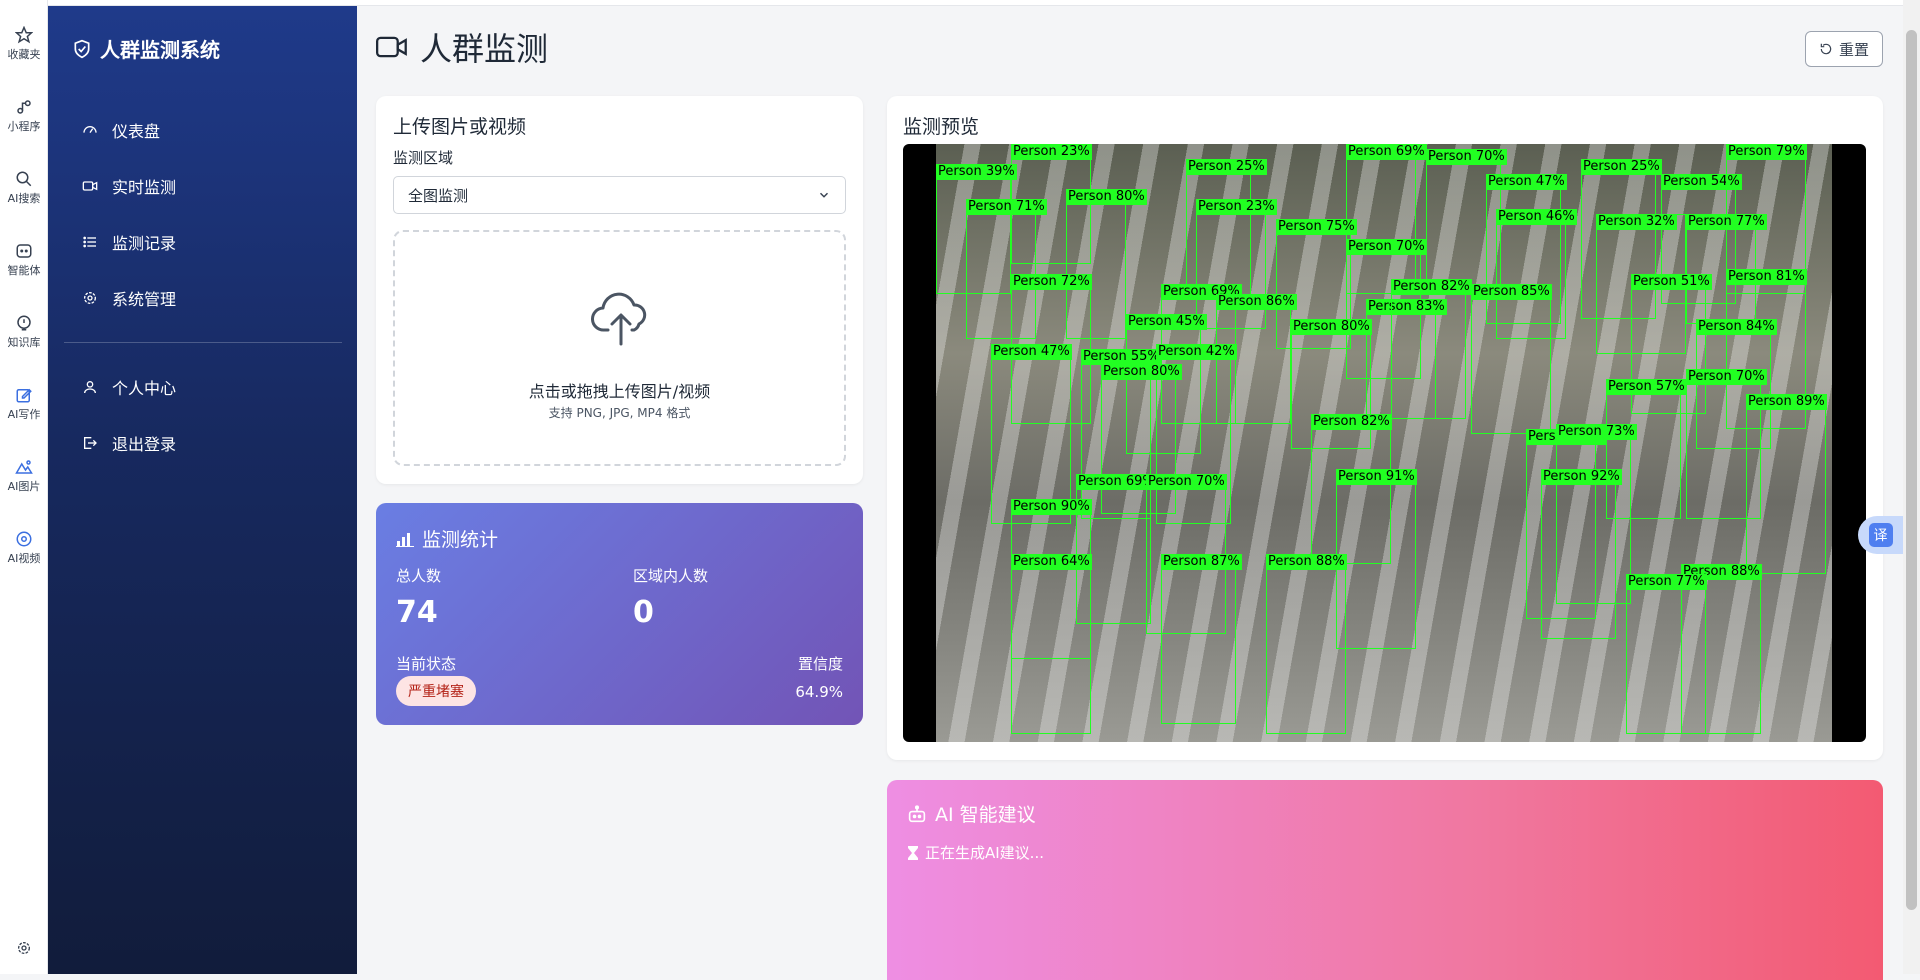  I want to click on search-icon, so click(24, 179).